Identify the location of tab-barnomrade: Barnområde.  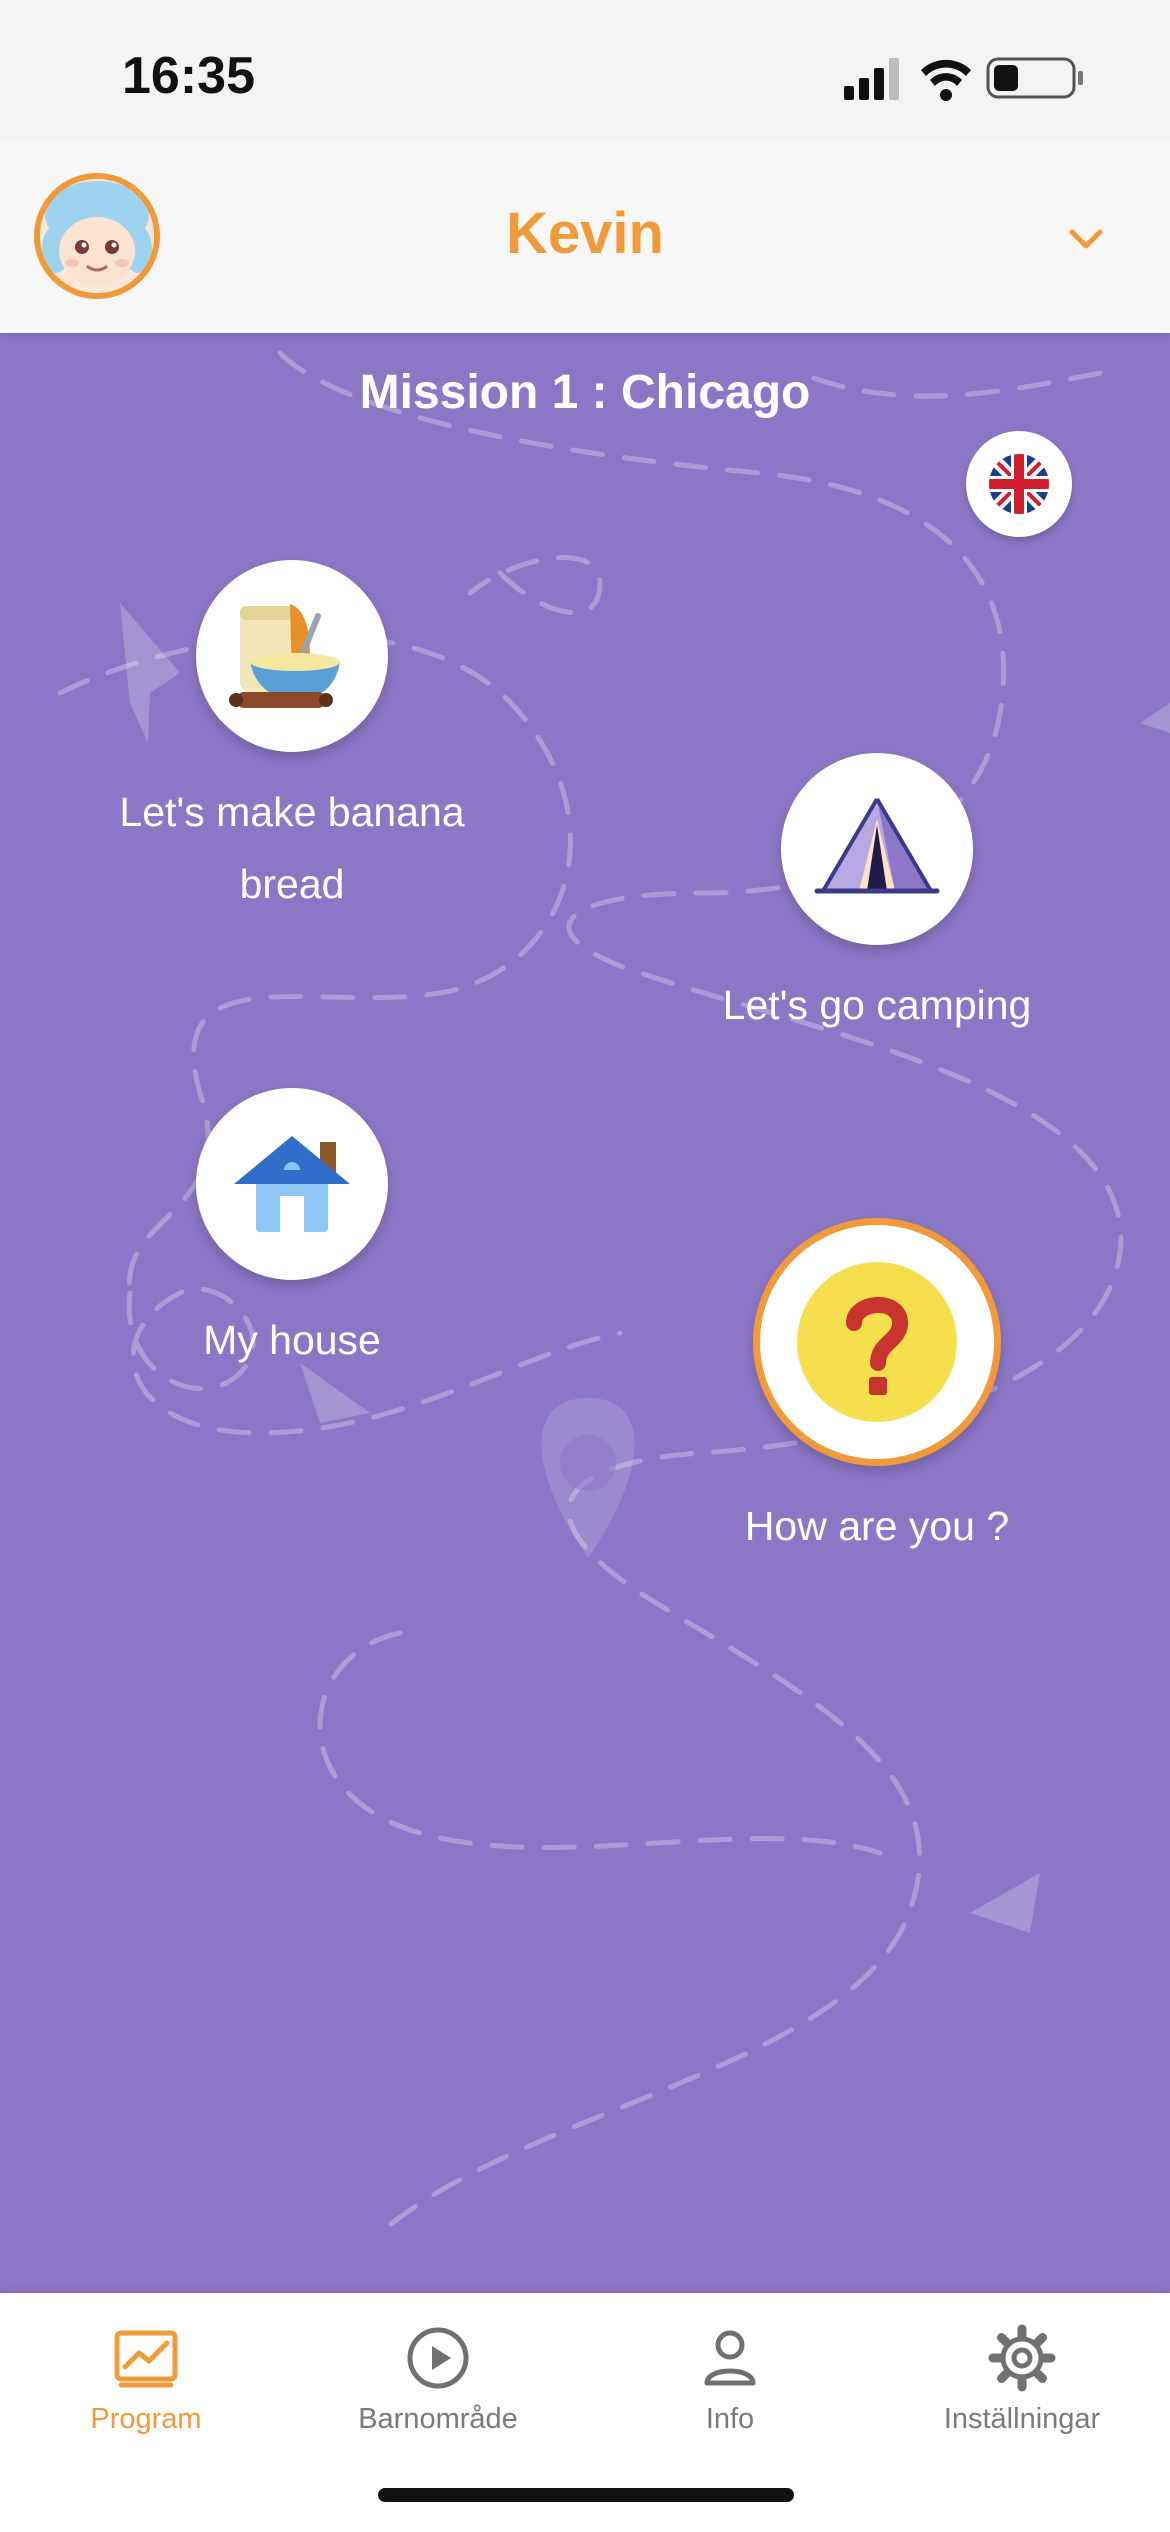
(438, 2379).